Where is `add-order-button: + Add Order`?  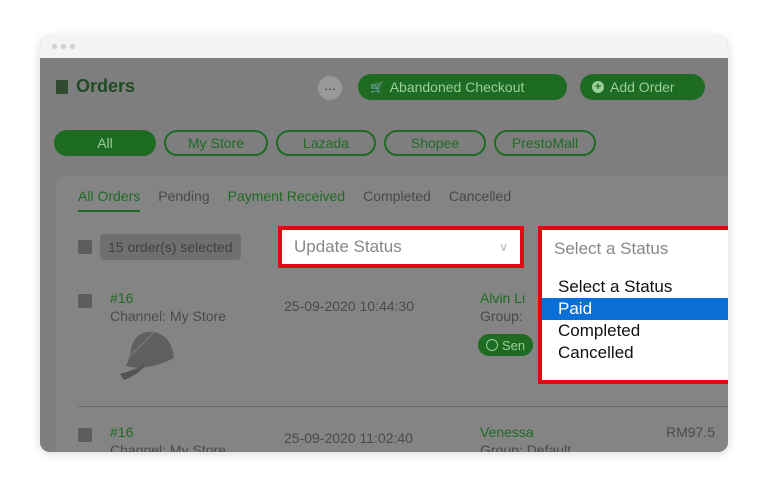 add-order-button: + Add Order is located at coordinates (642, 87).